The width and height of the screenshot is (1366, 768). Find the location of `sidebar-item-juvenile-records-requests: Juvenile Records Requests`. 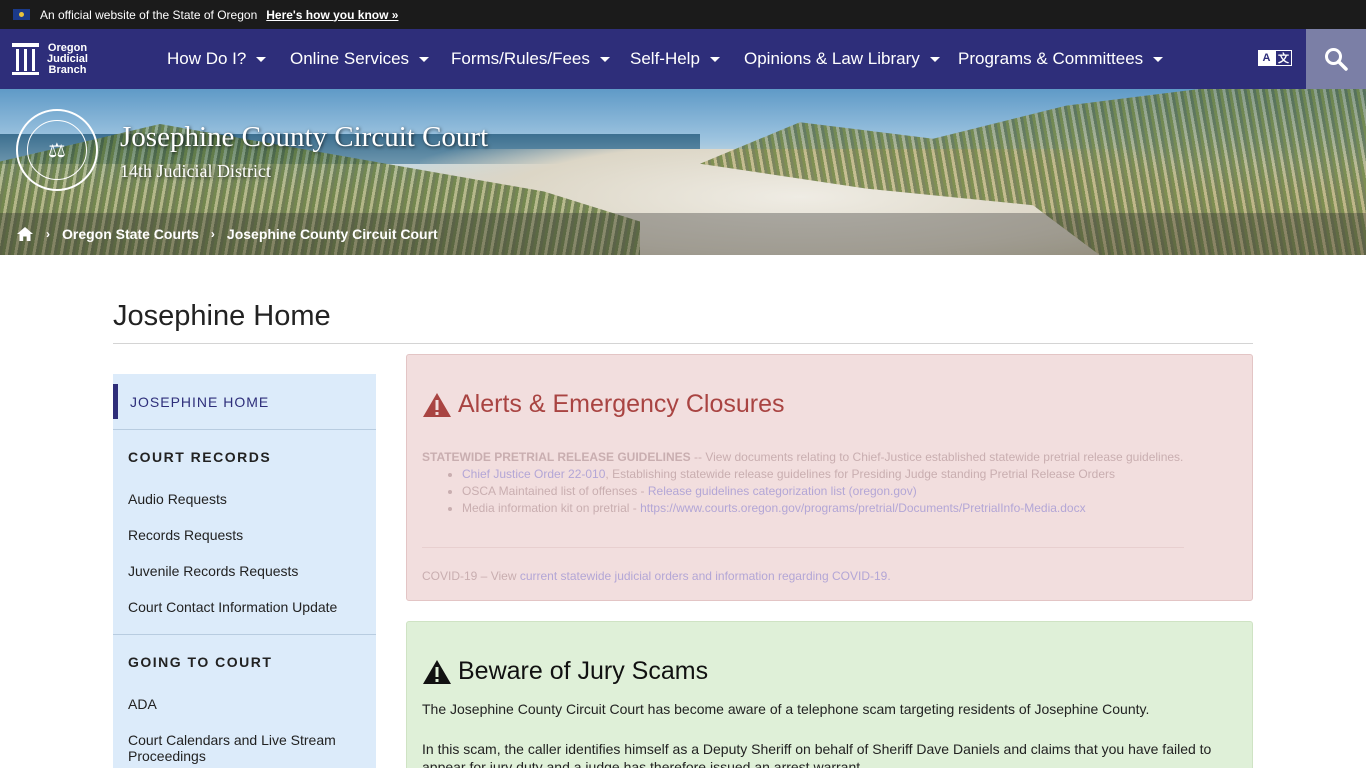

sidebar-item-juvenile-records-requests: Juvenile Records Requests is located at coordinates (245, 571).